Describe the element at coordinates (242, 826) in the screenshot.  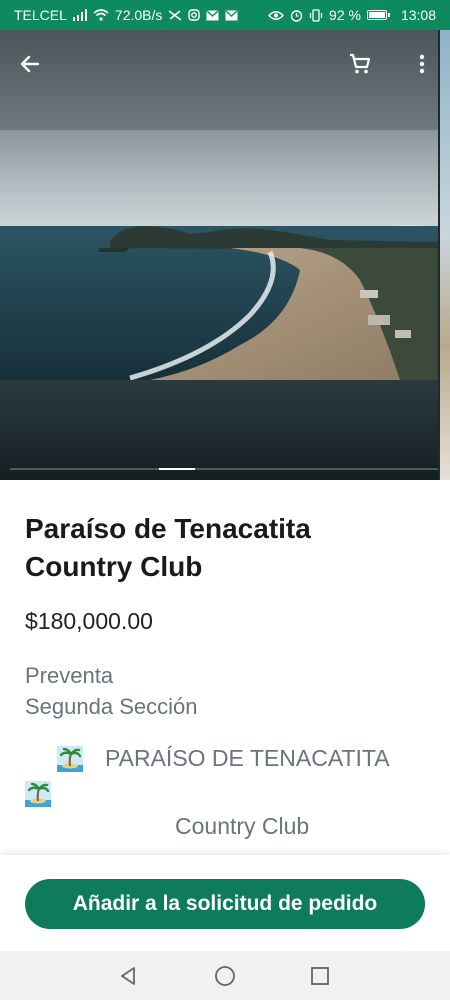
I see `description-line-3: Country Club` at that location.